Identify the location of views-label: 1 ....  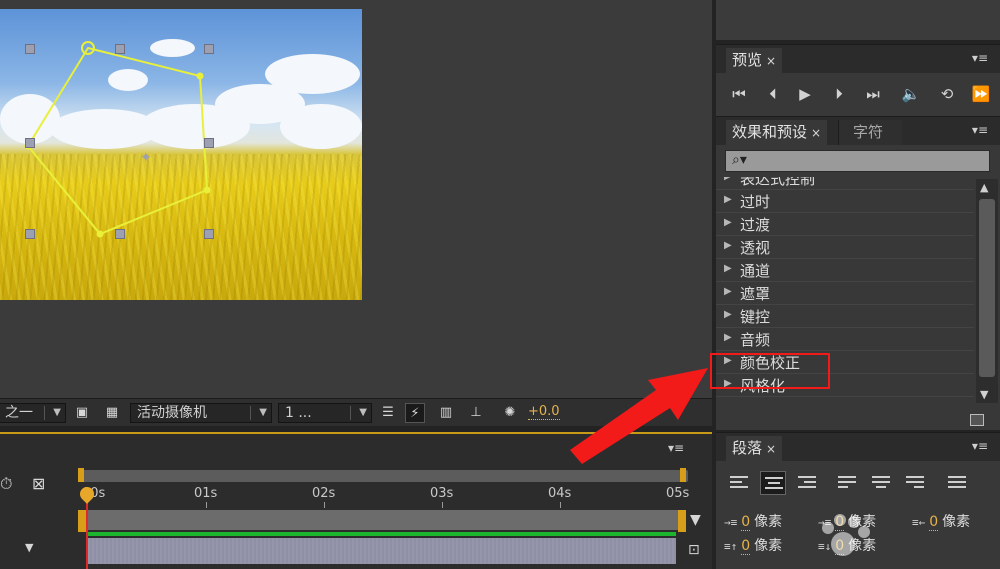
(298, 413).